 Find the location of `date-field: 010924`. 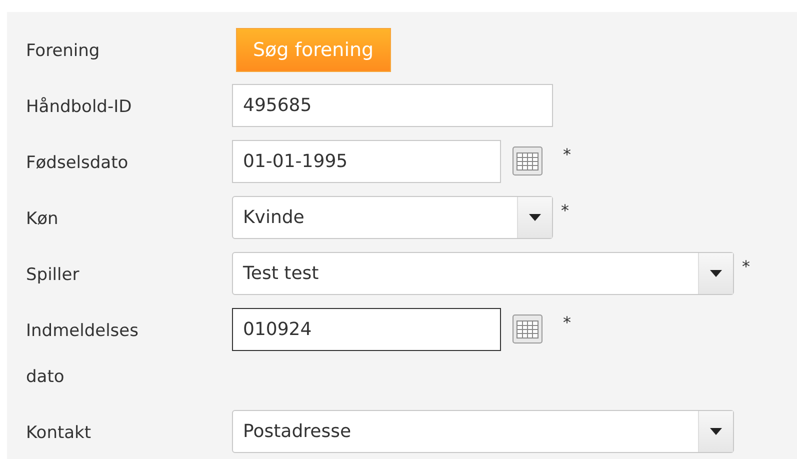

date-field: 010924 is located at coordinates (366, 329).